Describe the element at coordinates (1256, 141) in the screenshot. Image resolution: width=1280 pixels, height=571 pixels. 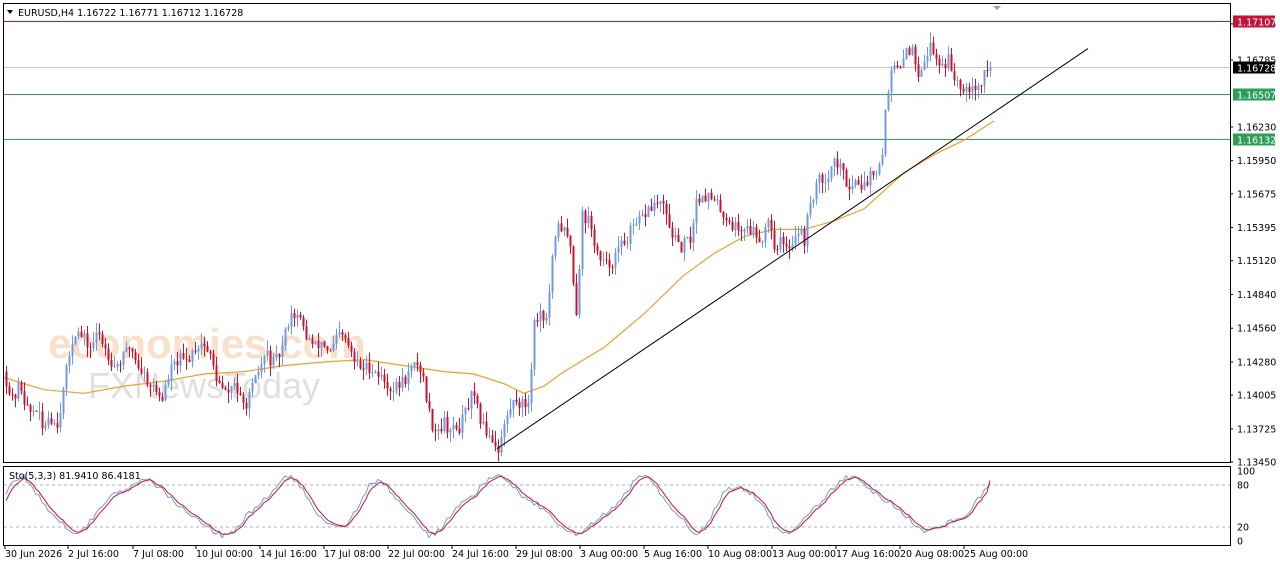
I see `price-tag-text-1.16132: 1.16132` at that location.